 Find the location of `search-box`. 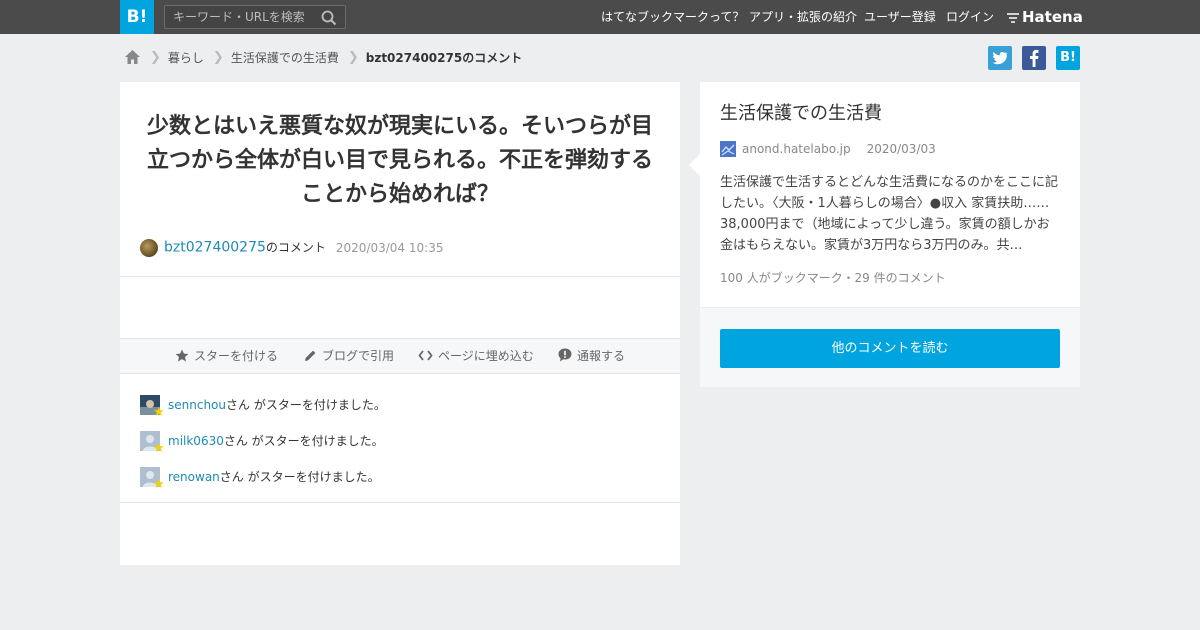

search-box is located at coordinates (255, 17).